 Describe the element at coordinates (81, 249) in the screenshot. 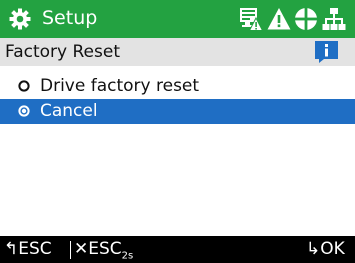

I see `close-icon: ✕` at that location.